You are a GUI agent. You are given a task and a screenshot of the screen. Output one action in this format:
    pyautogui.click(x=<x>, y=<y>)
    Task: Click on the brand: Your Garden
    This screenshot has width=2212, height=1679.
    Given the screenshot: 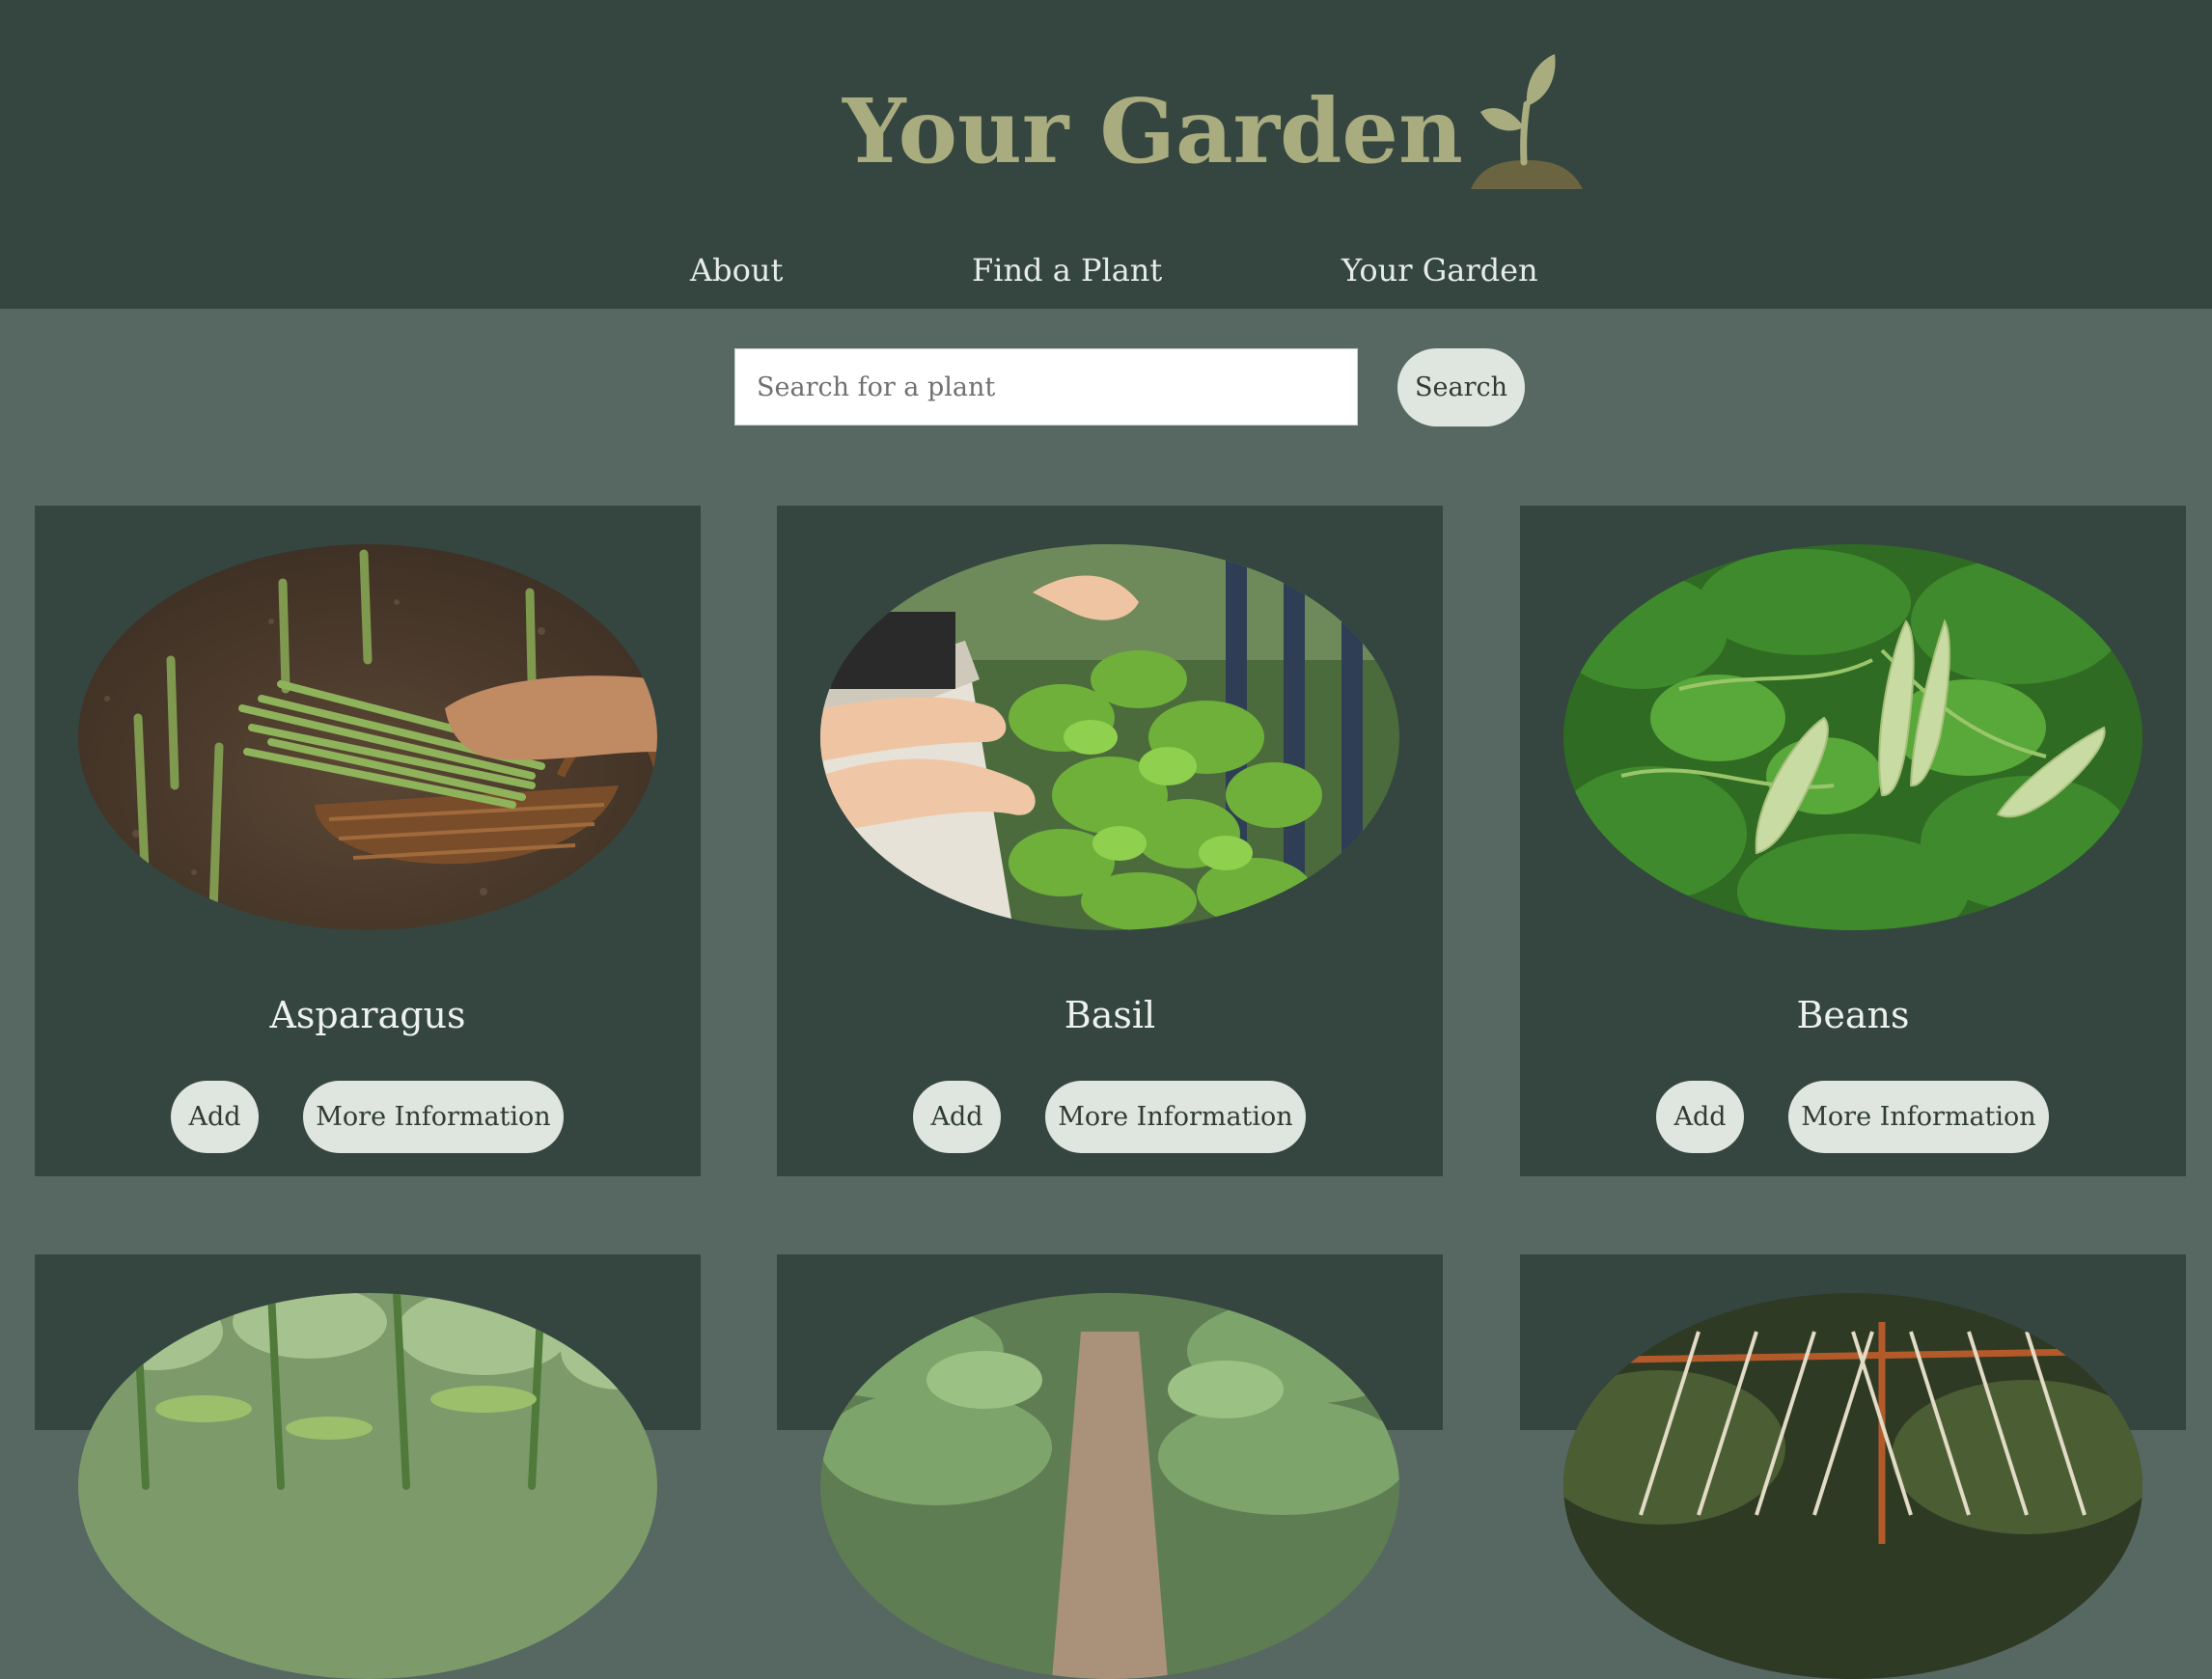 What is the action you would take?
    pyautogui.click(x=1216, y=121)
    